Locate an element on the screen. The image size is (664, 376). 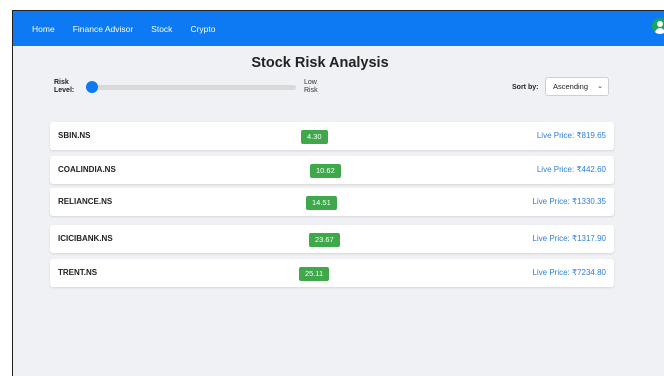
risk-level-label: Risk Level: is located at coordinates (64, 86).